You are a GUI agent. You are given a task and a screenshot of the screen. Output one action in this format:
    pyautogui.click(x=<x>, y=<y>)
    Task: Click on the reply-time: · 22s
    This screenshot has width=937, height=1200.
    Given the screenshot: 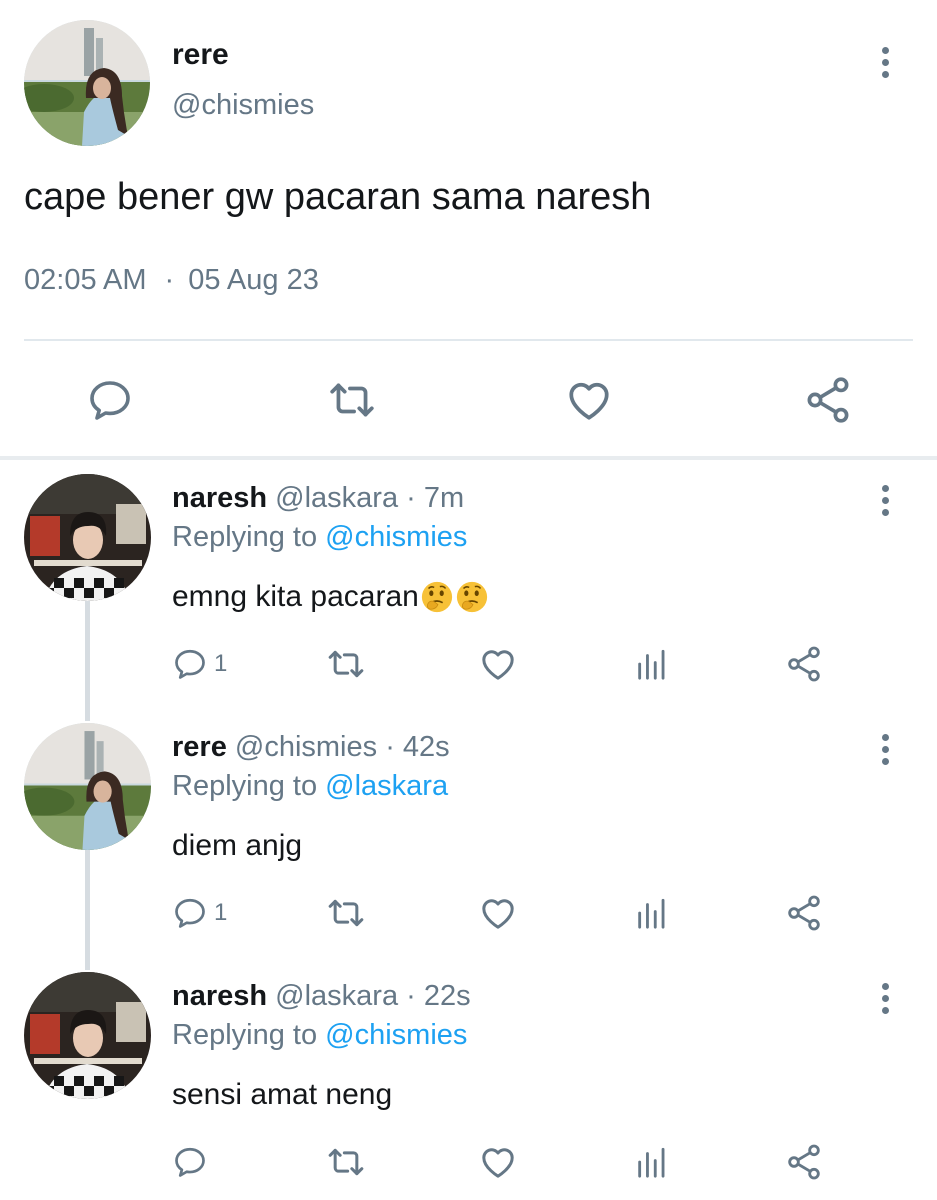 What is the action you would take?
    pyautogui.click(x=438, y=996)
    